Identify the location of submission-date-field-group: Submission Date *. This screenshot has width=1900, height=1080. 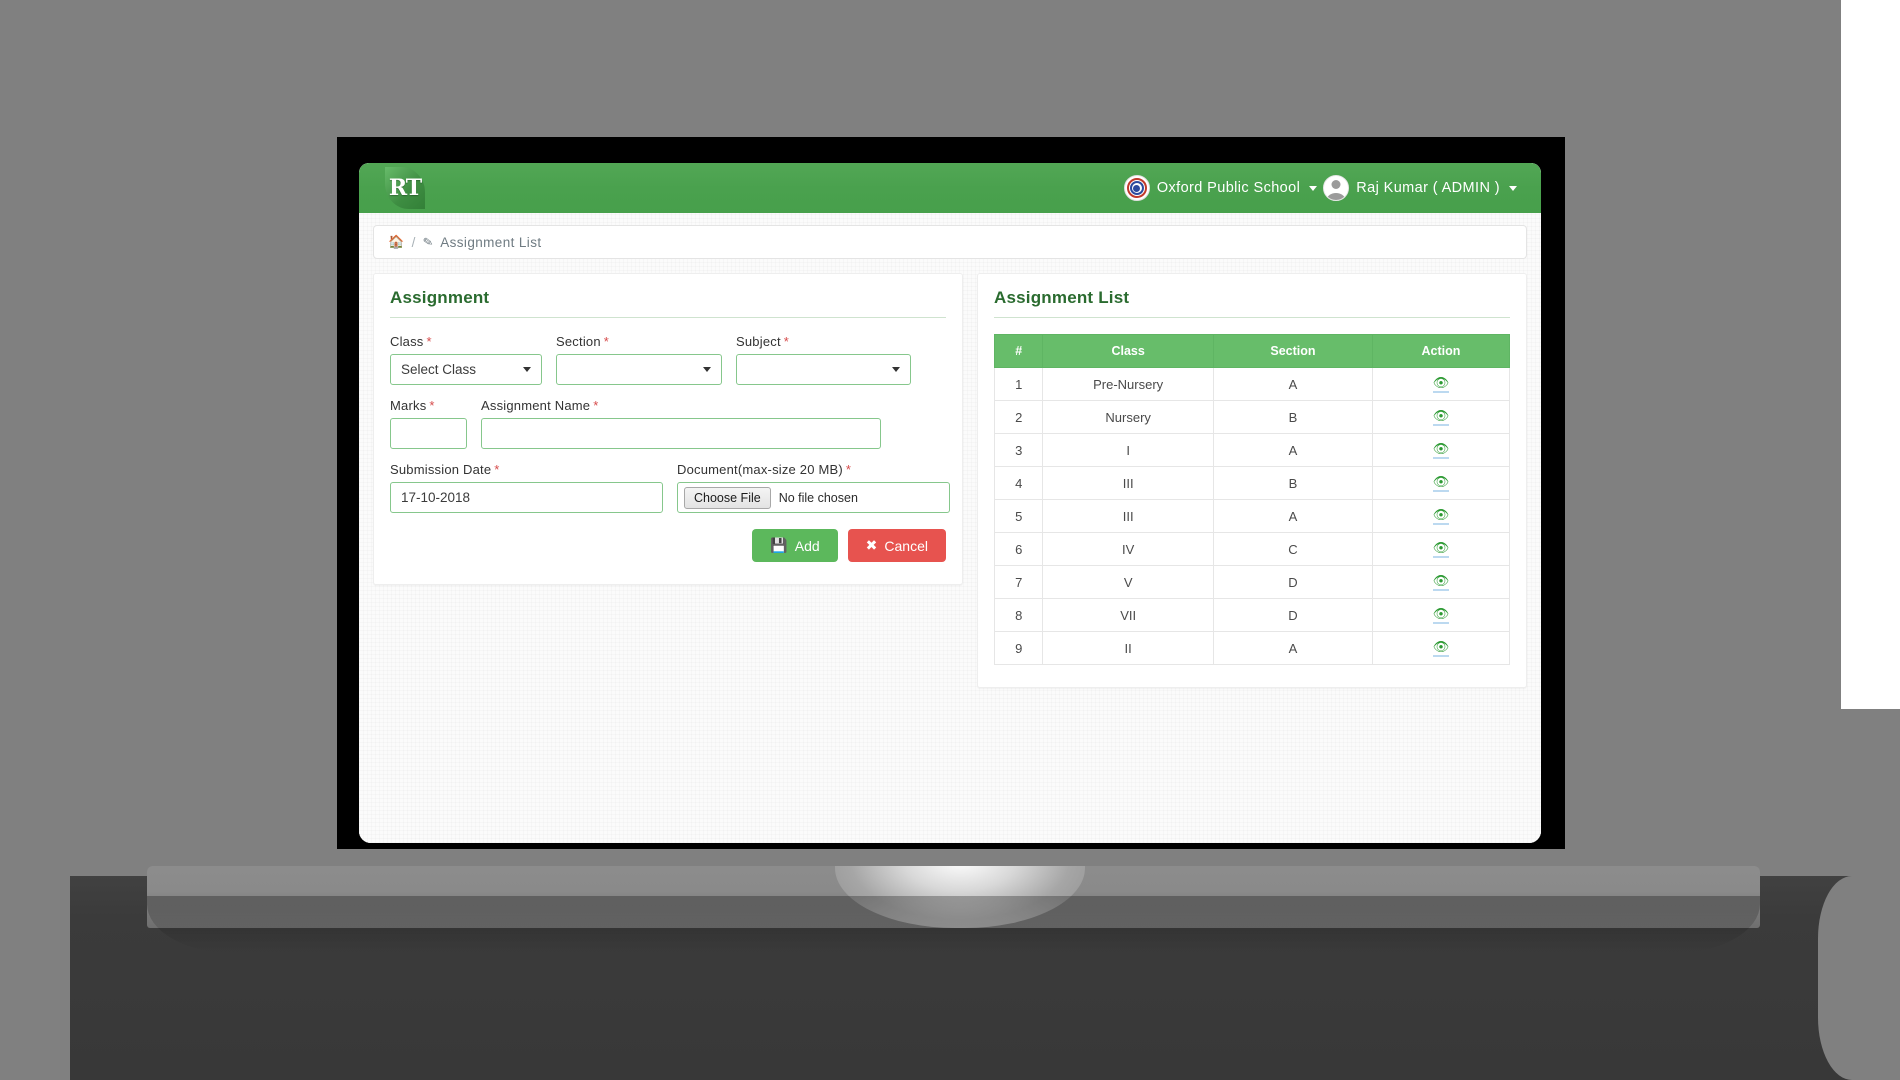
(526, 487).